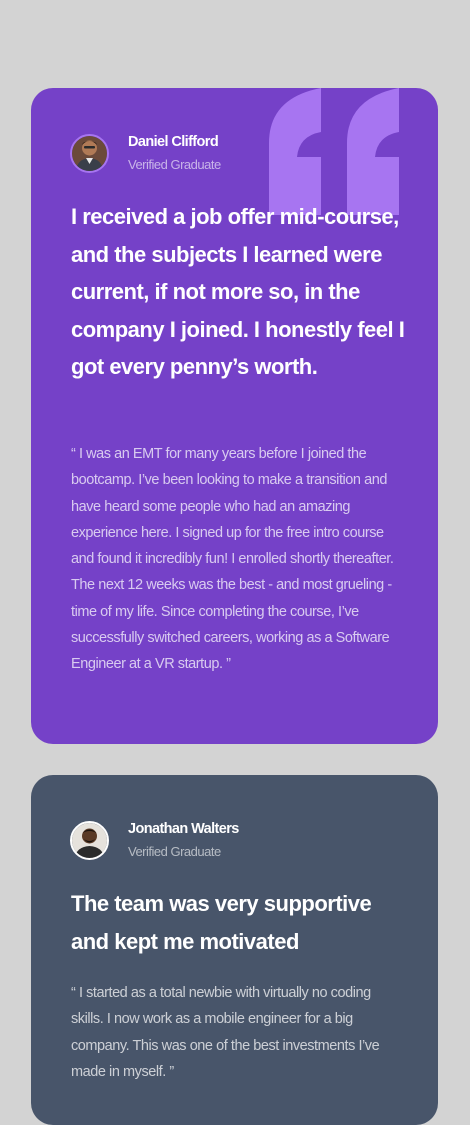 Image resolution: width=470 pixels, height=1125 pixels. What do you see at coordinates (334, 151) in the screenshot?
I see `quotation-mark-icon` at bounding box center [334, 151].